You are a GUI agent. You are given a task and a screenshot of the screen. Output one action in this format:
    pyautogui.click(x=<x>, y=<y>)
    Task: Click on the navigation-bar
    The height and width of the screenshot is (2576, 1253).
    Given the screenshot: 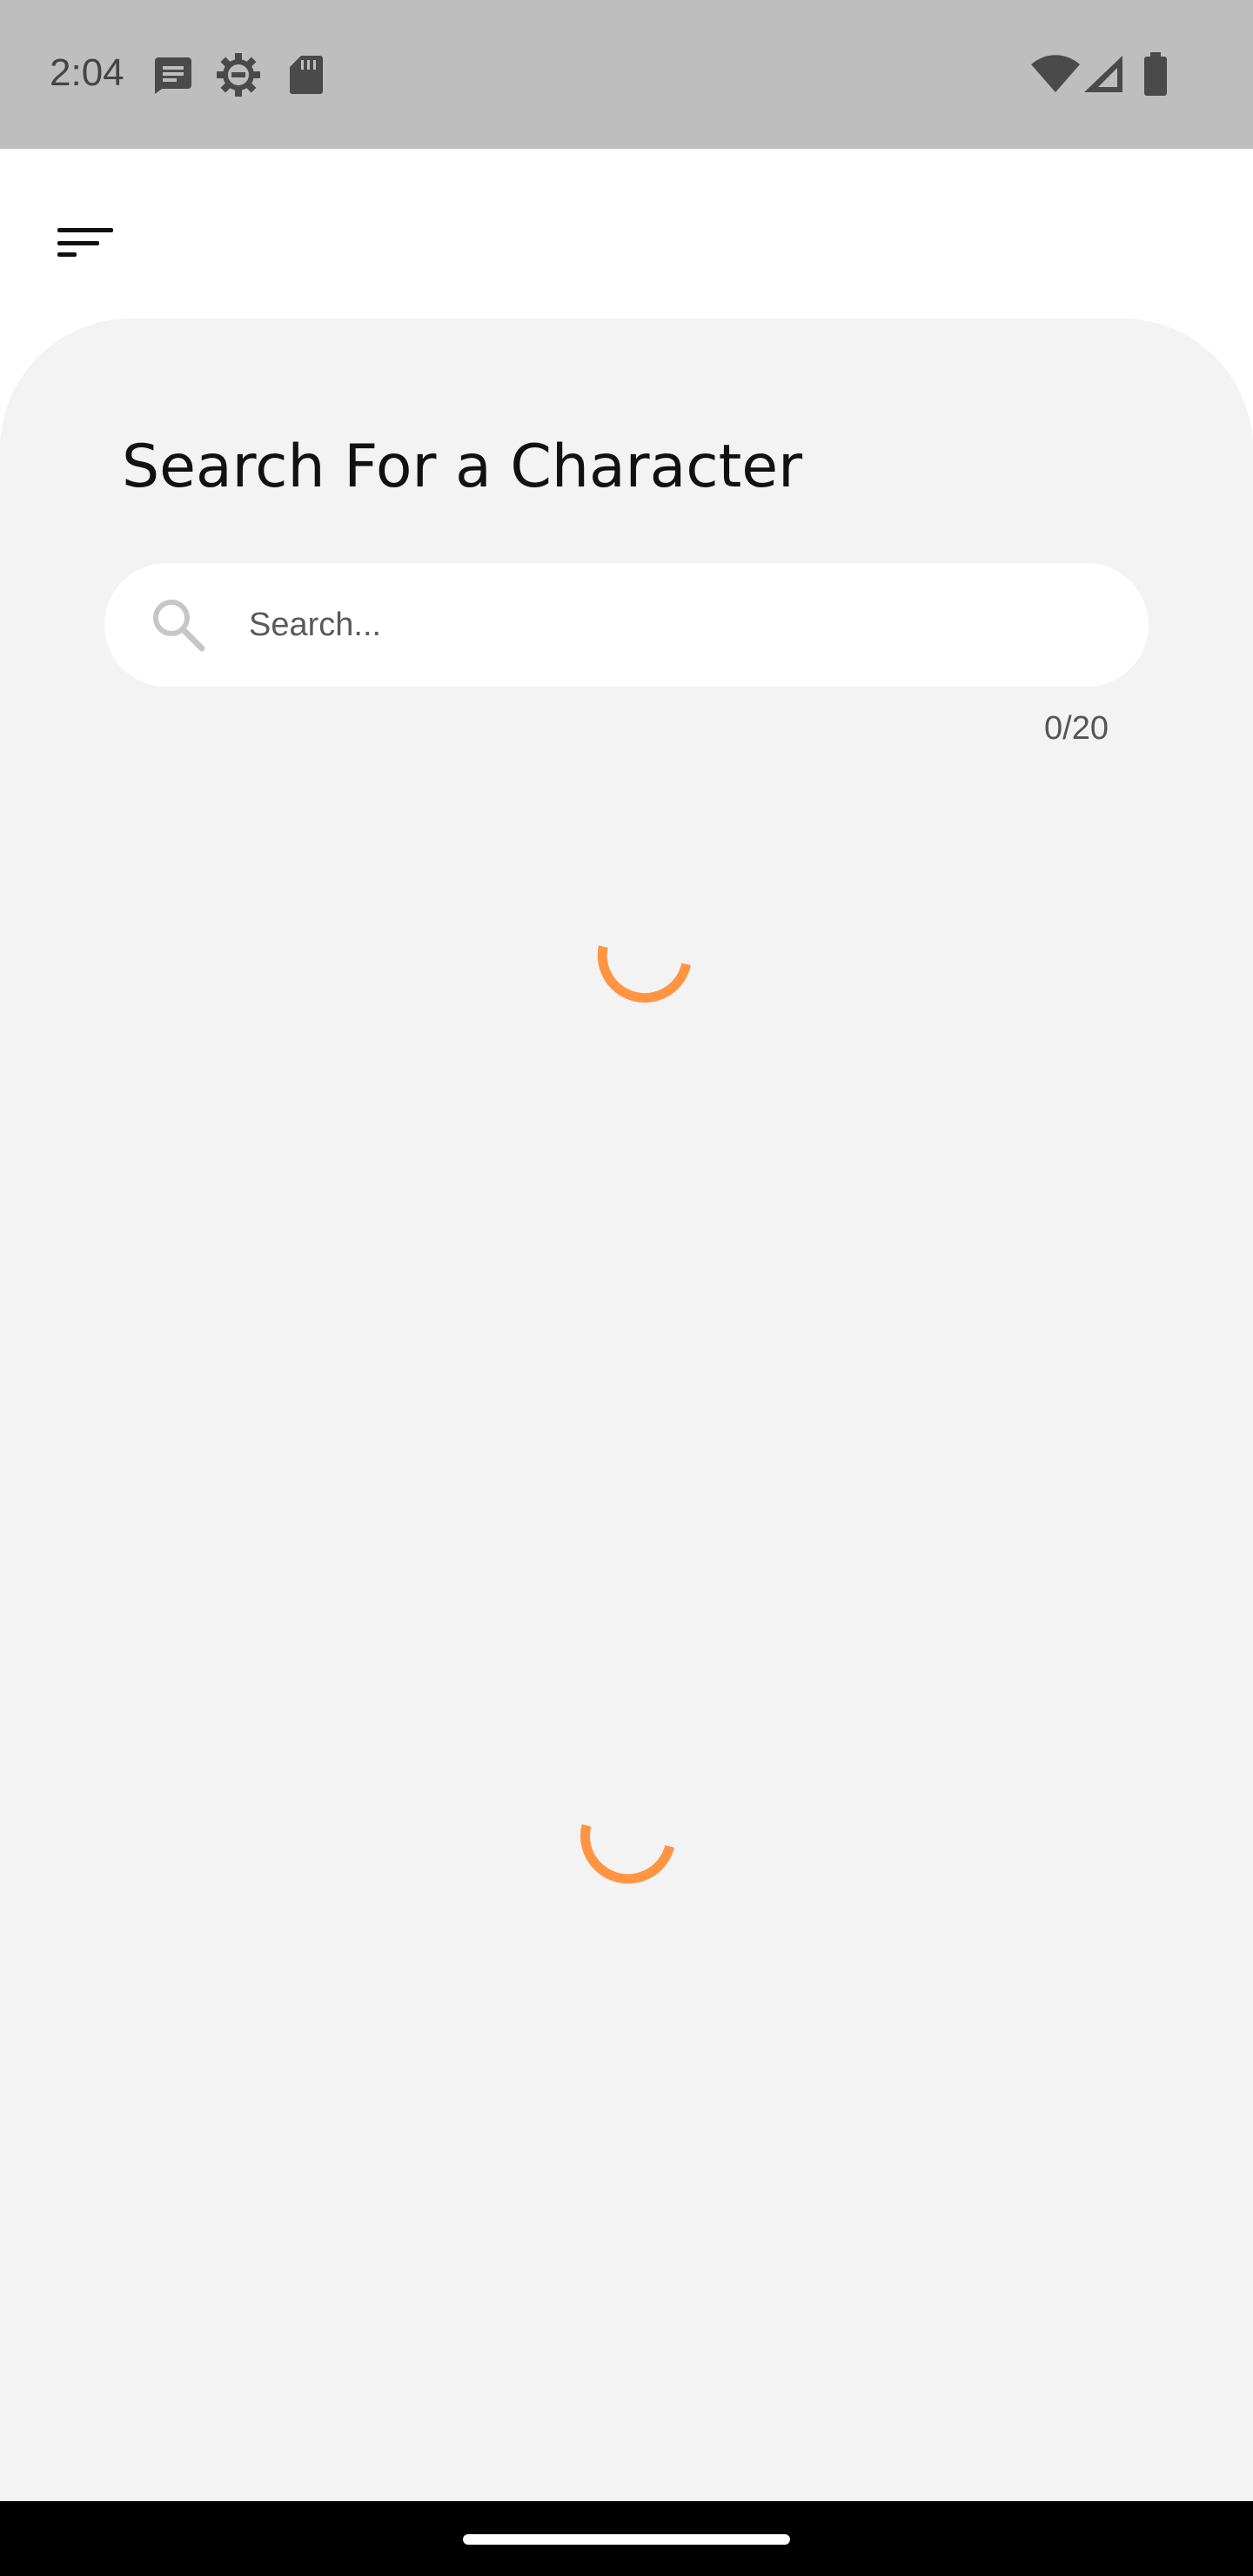 What is the action you would take?
    pyautogui.click(x=626, y=2538)
    